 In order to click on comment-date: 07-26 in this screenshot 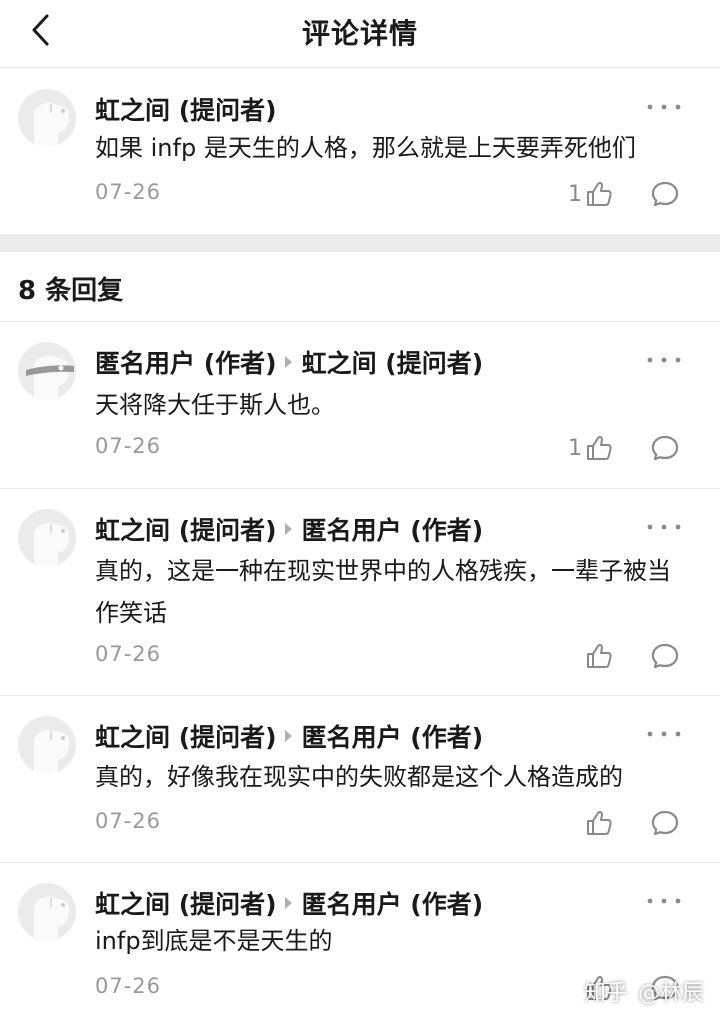, I will do `click(128, 192)`.